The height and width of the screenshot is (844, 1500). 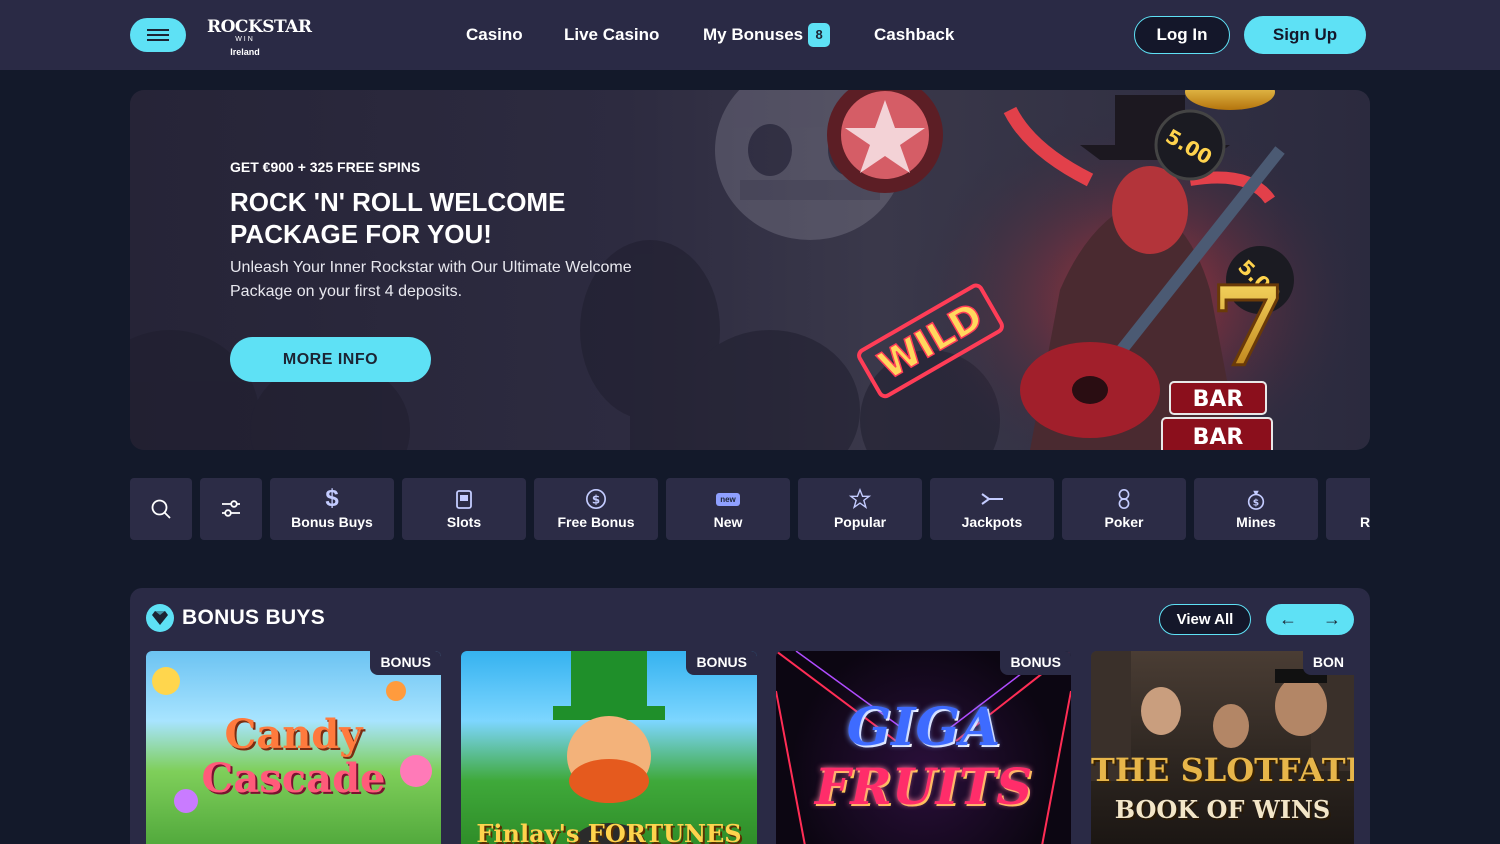 I want to click on sliders-icon, so click(x=231, y=508).